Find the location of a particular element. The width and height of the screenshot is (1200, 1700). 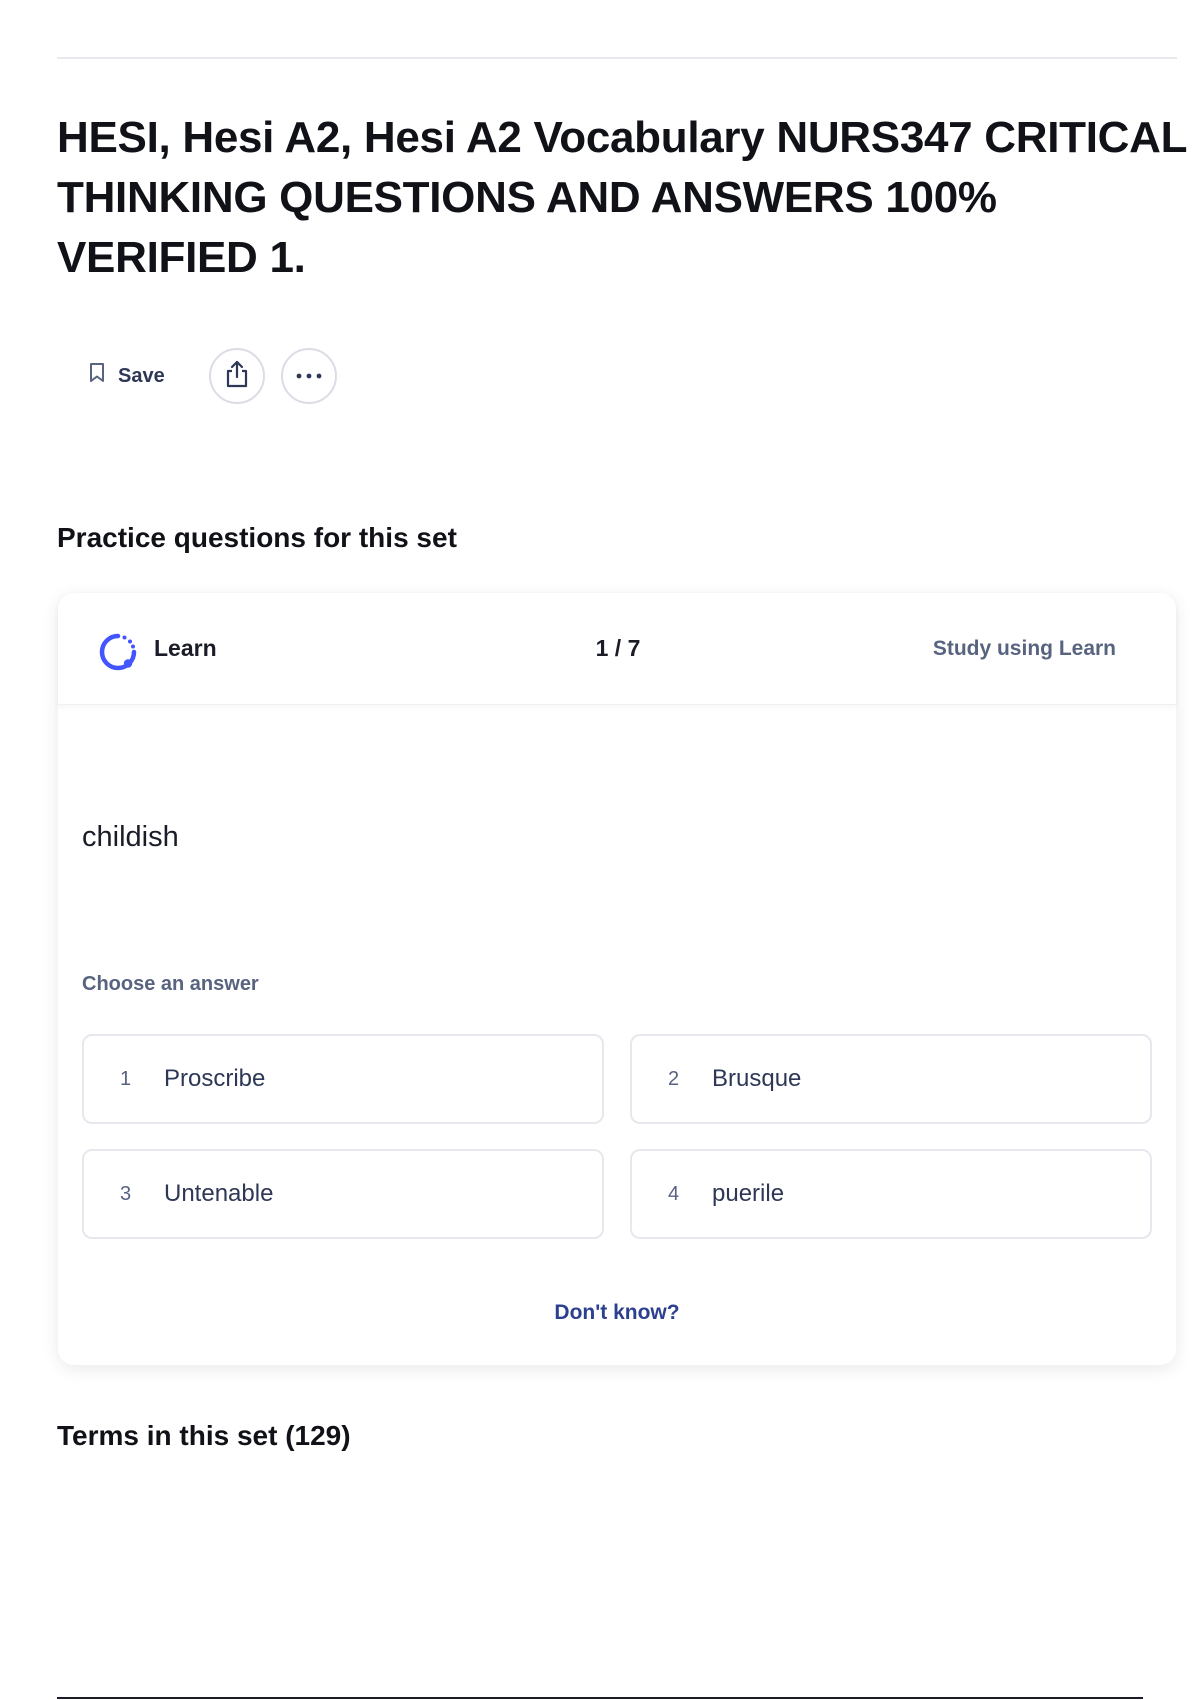

bookmark-icon is located at coordinates (97, 376).